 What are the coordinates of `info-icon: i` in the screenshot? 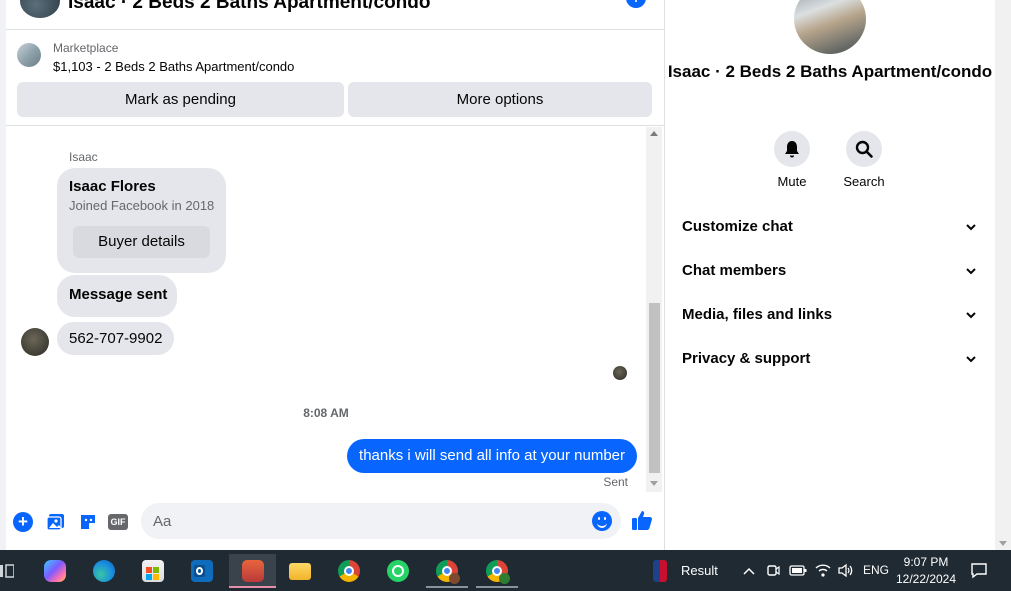 It's located at (636, 4).